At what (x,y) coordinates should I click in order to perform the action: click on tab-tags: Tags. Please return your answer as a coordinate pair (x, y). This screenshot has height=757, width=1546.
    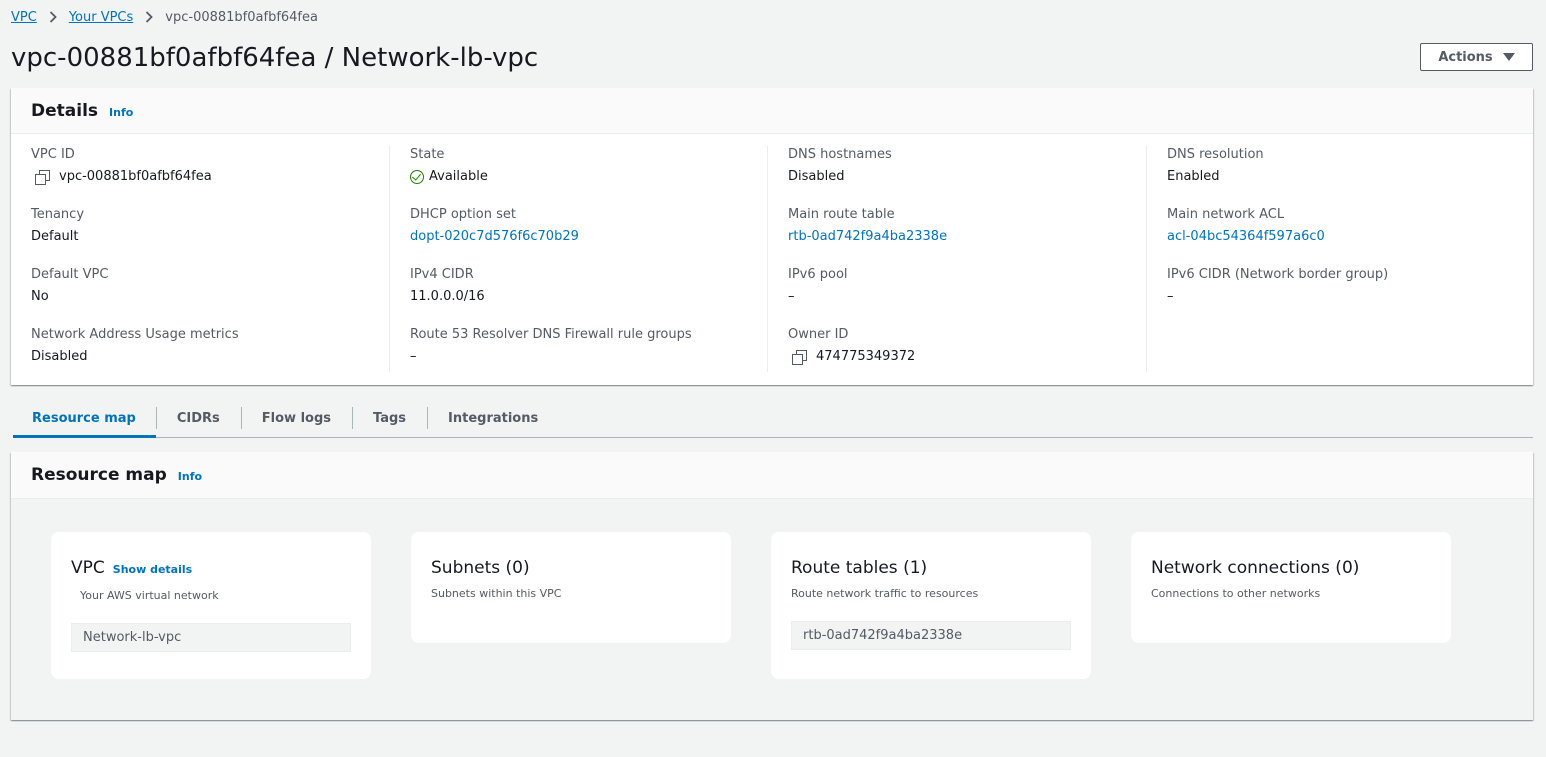
    Looking at the image, I should click on (389, 418).